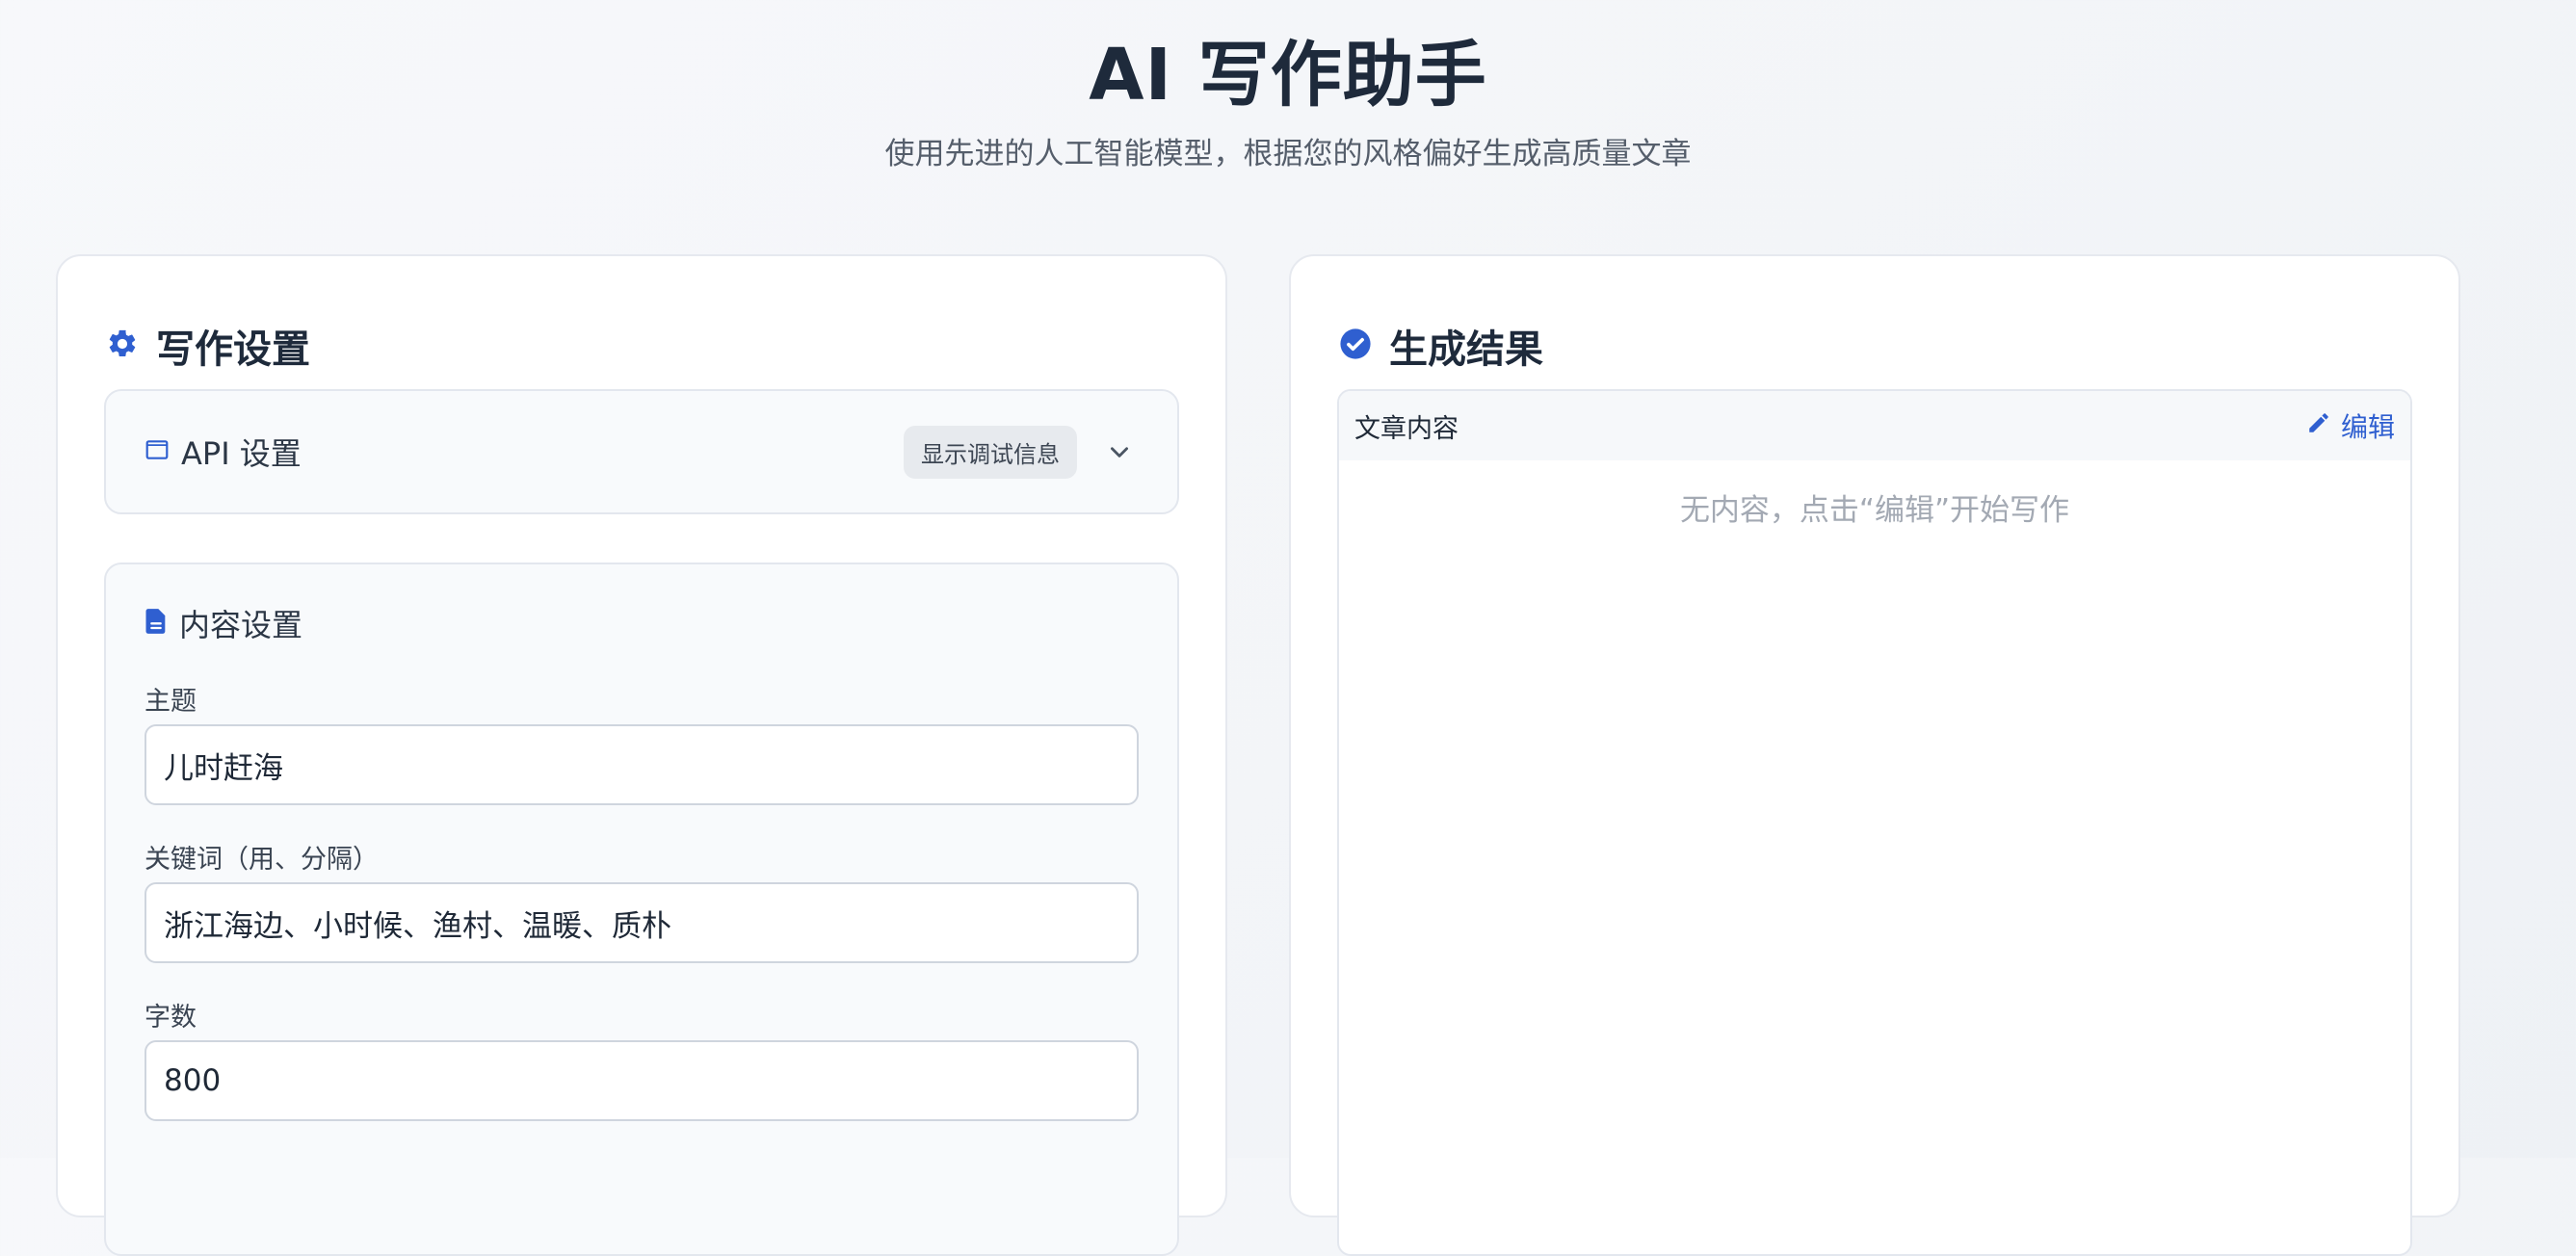 Image resolution: width=2576 pixels, height=1256 pixels. What do you see at coordinates (1119, 451) in the screenshot?
I see `chevron-down-icon` at bounding box center [1119, 451].